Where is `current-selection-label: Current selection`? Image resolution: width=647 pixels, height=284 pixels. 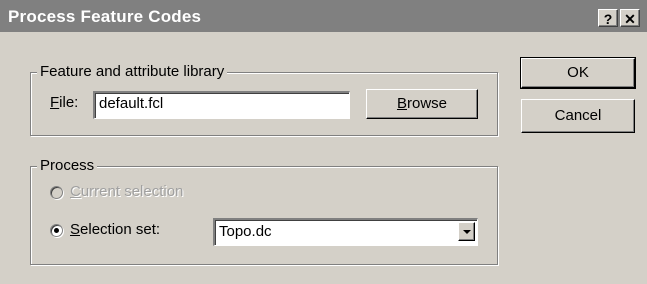
current-selection-label: Current selection is located at coordinates (126, 192).